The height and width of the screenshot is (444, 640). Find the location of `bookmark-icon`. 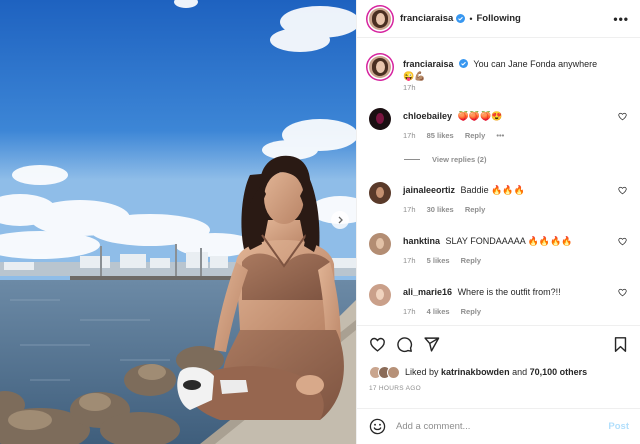

bookmark-icon is located at coordinates (620, 344).